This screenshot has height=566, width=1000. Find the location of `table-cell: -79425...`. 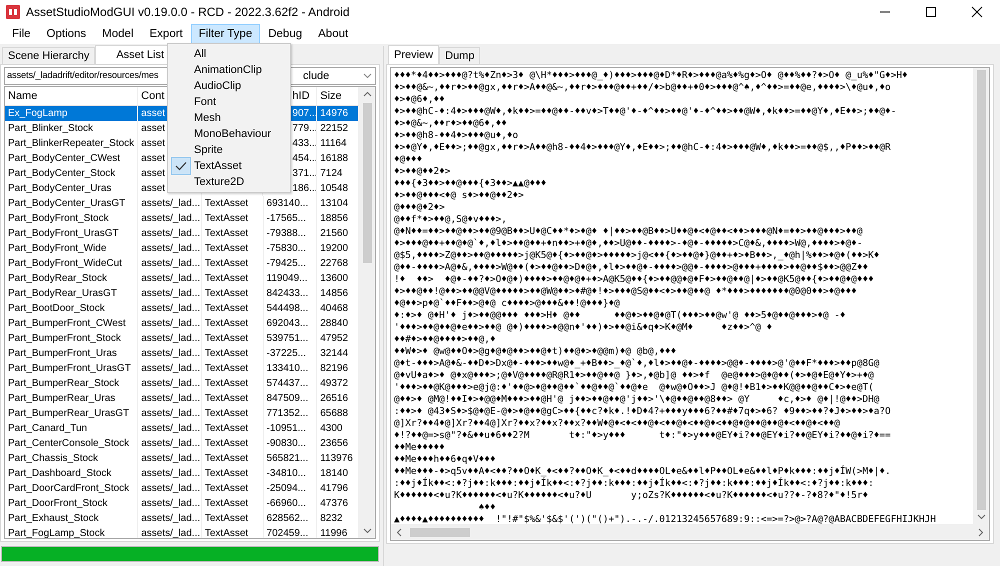

table-cell: -79425... is located at coordinates (291, 263).